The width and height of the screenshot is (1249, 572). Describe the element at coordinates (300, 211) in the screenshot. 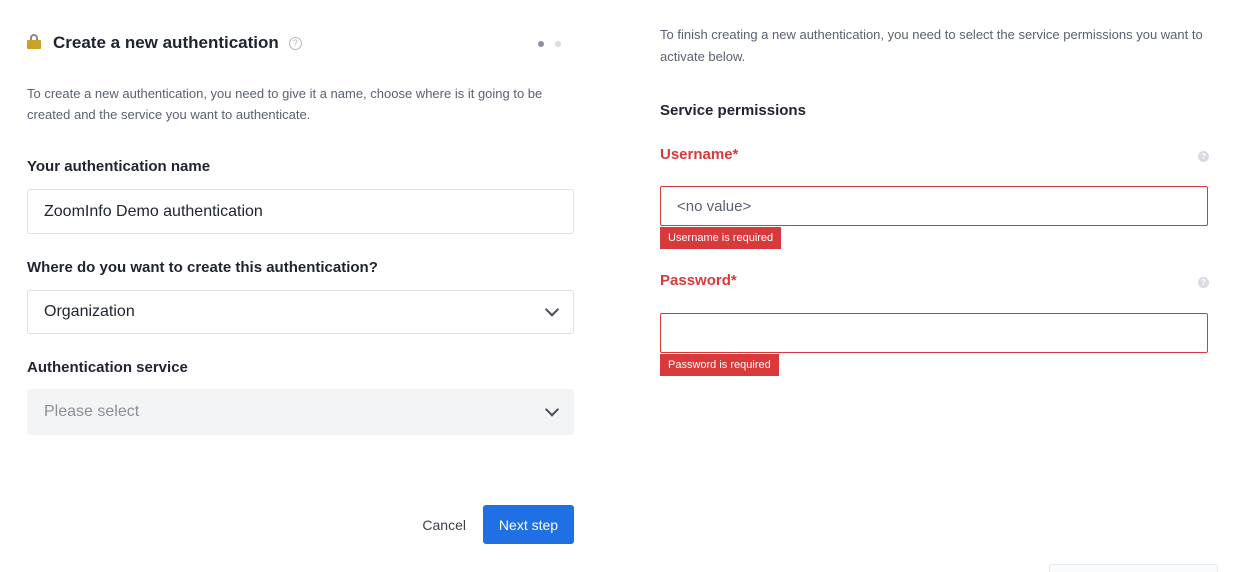

I see `authentication-name-input: ZoomInfo Demo authentication` at that location.